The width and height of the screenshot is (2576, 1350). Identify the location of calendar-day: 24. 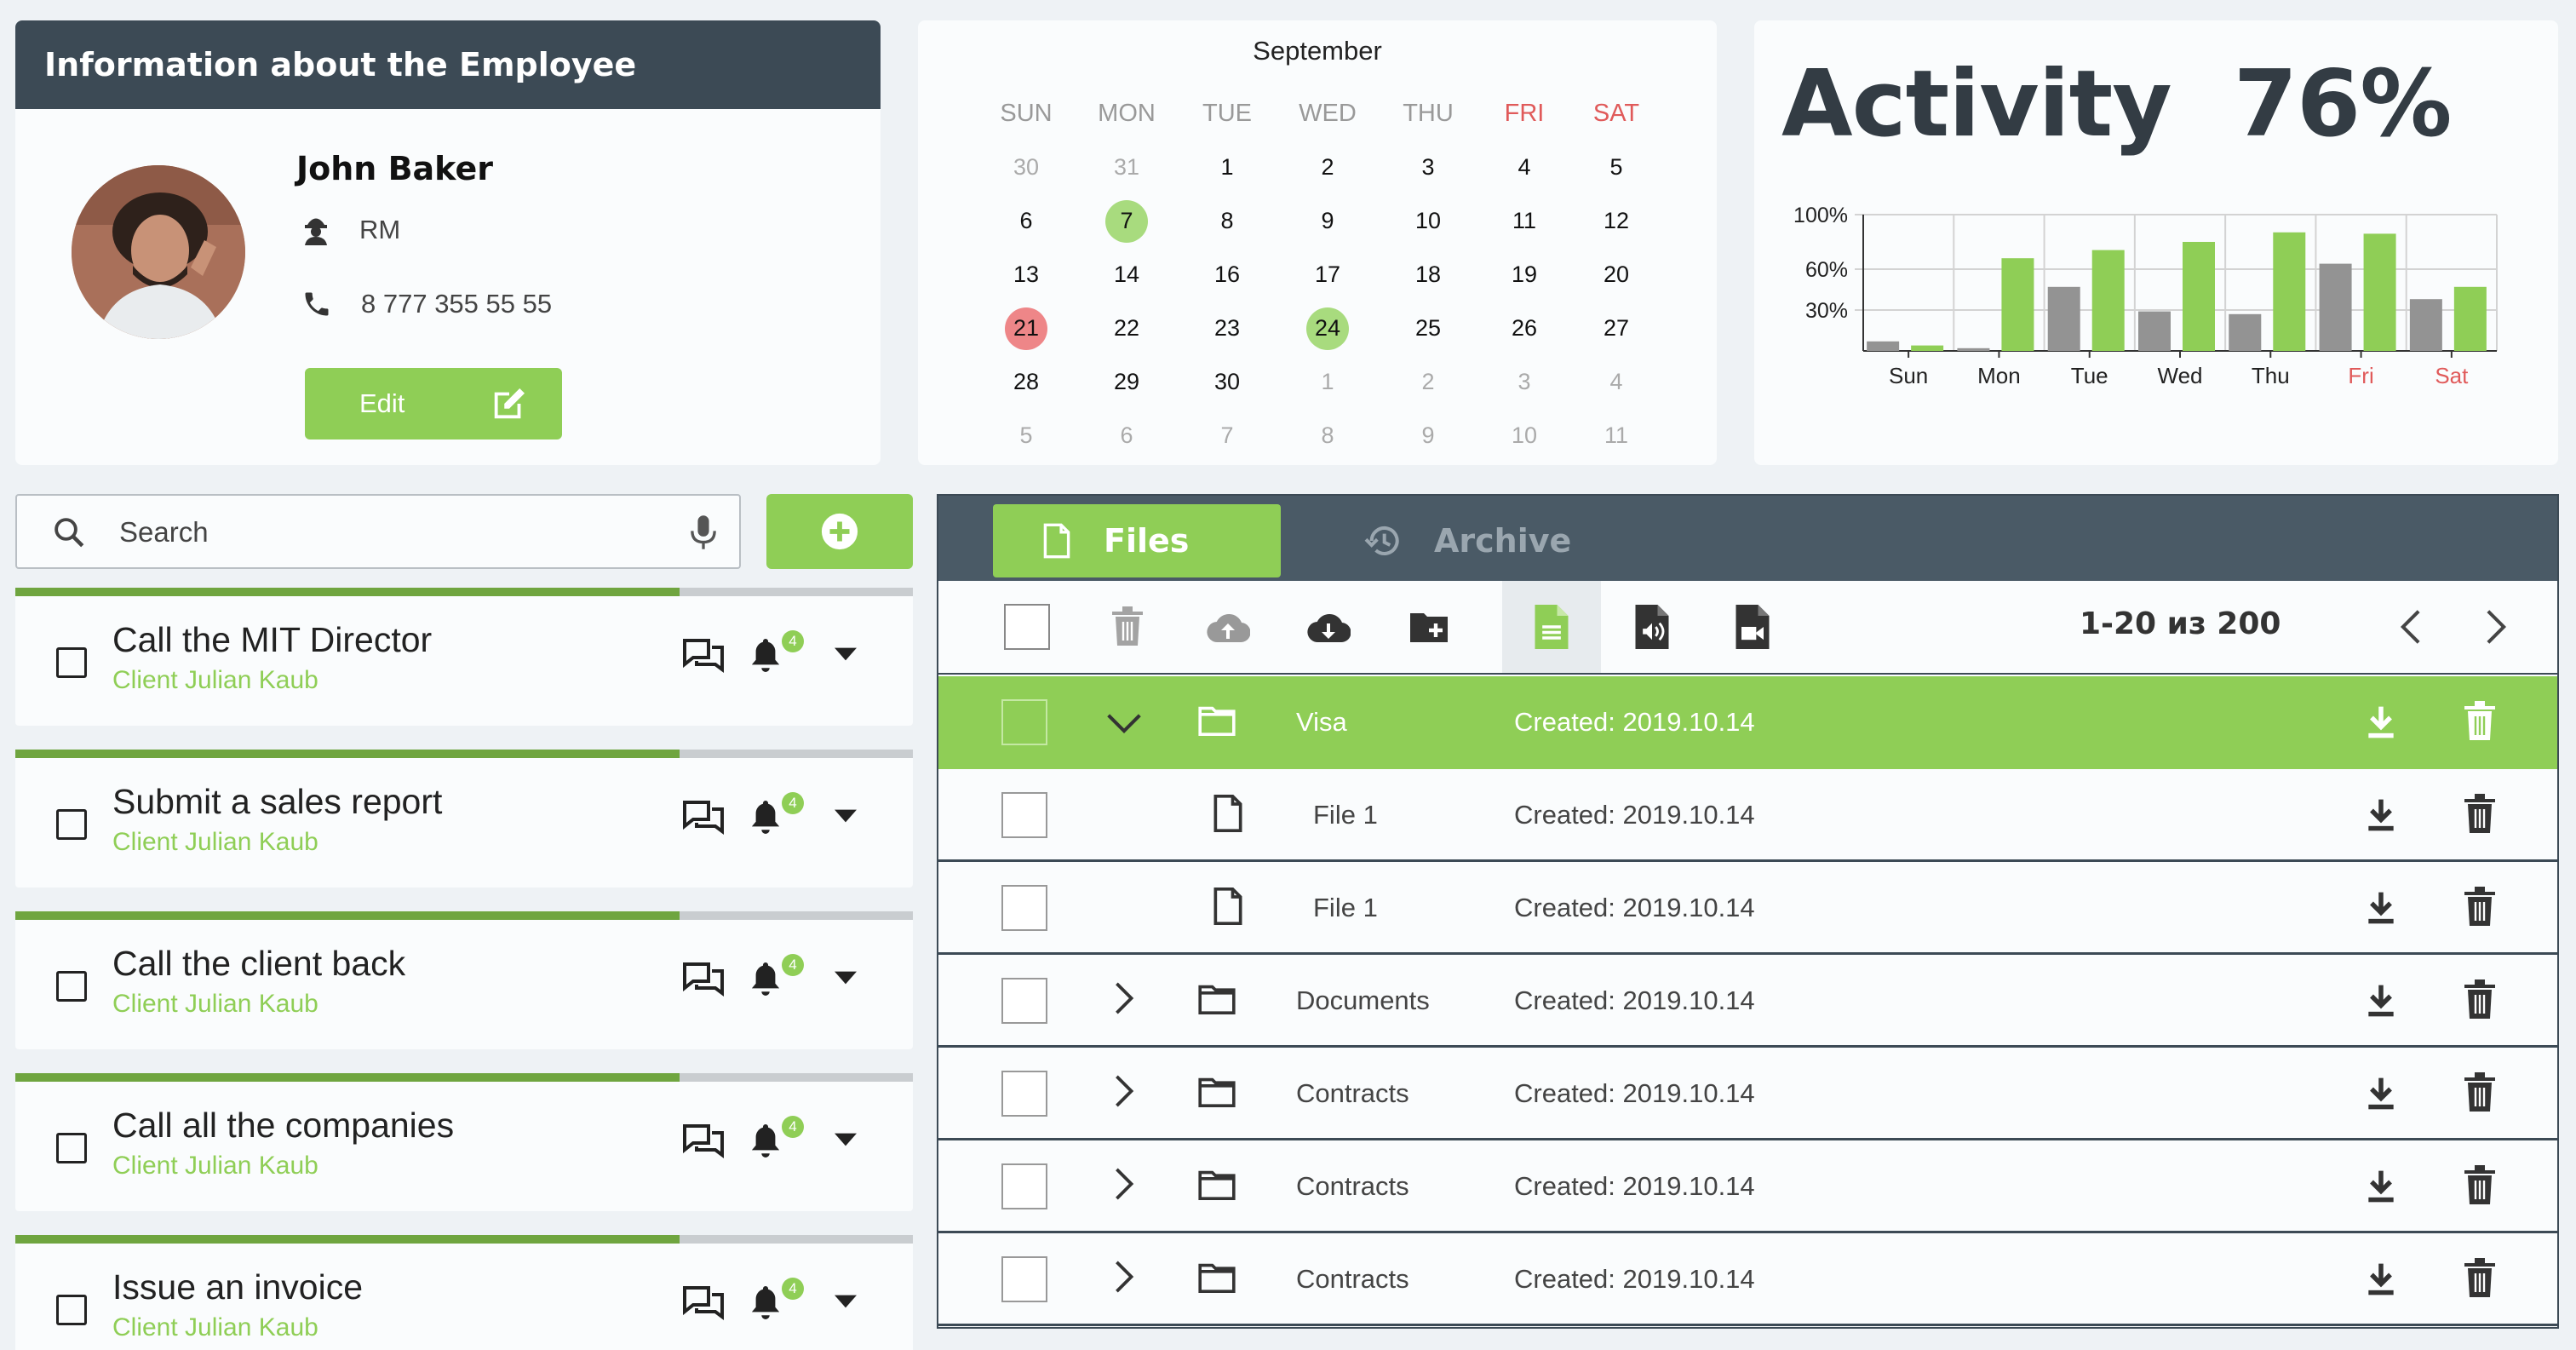
(1327, 328).